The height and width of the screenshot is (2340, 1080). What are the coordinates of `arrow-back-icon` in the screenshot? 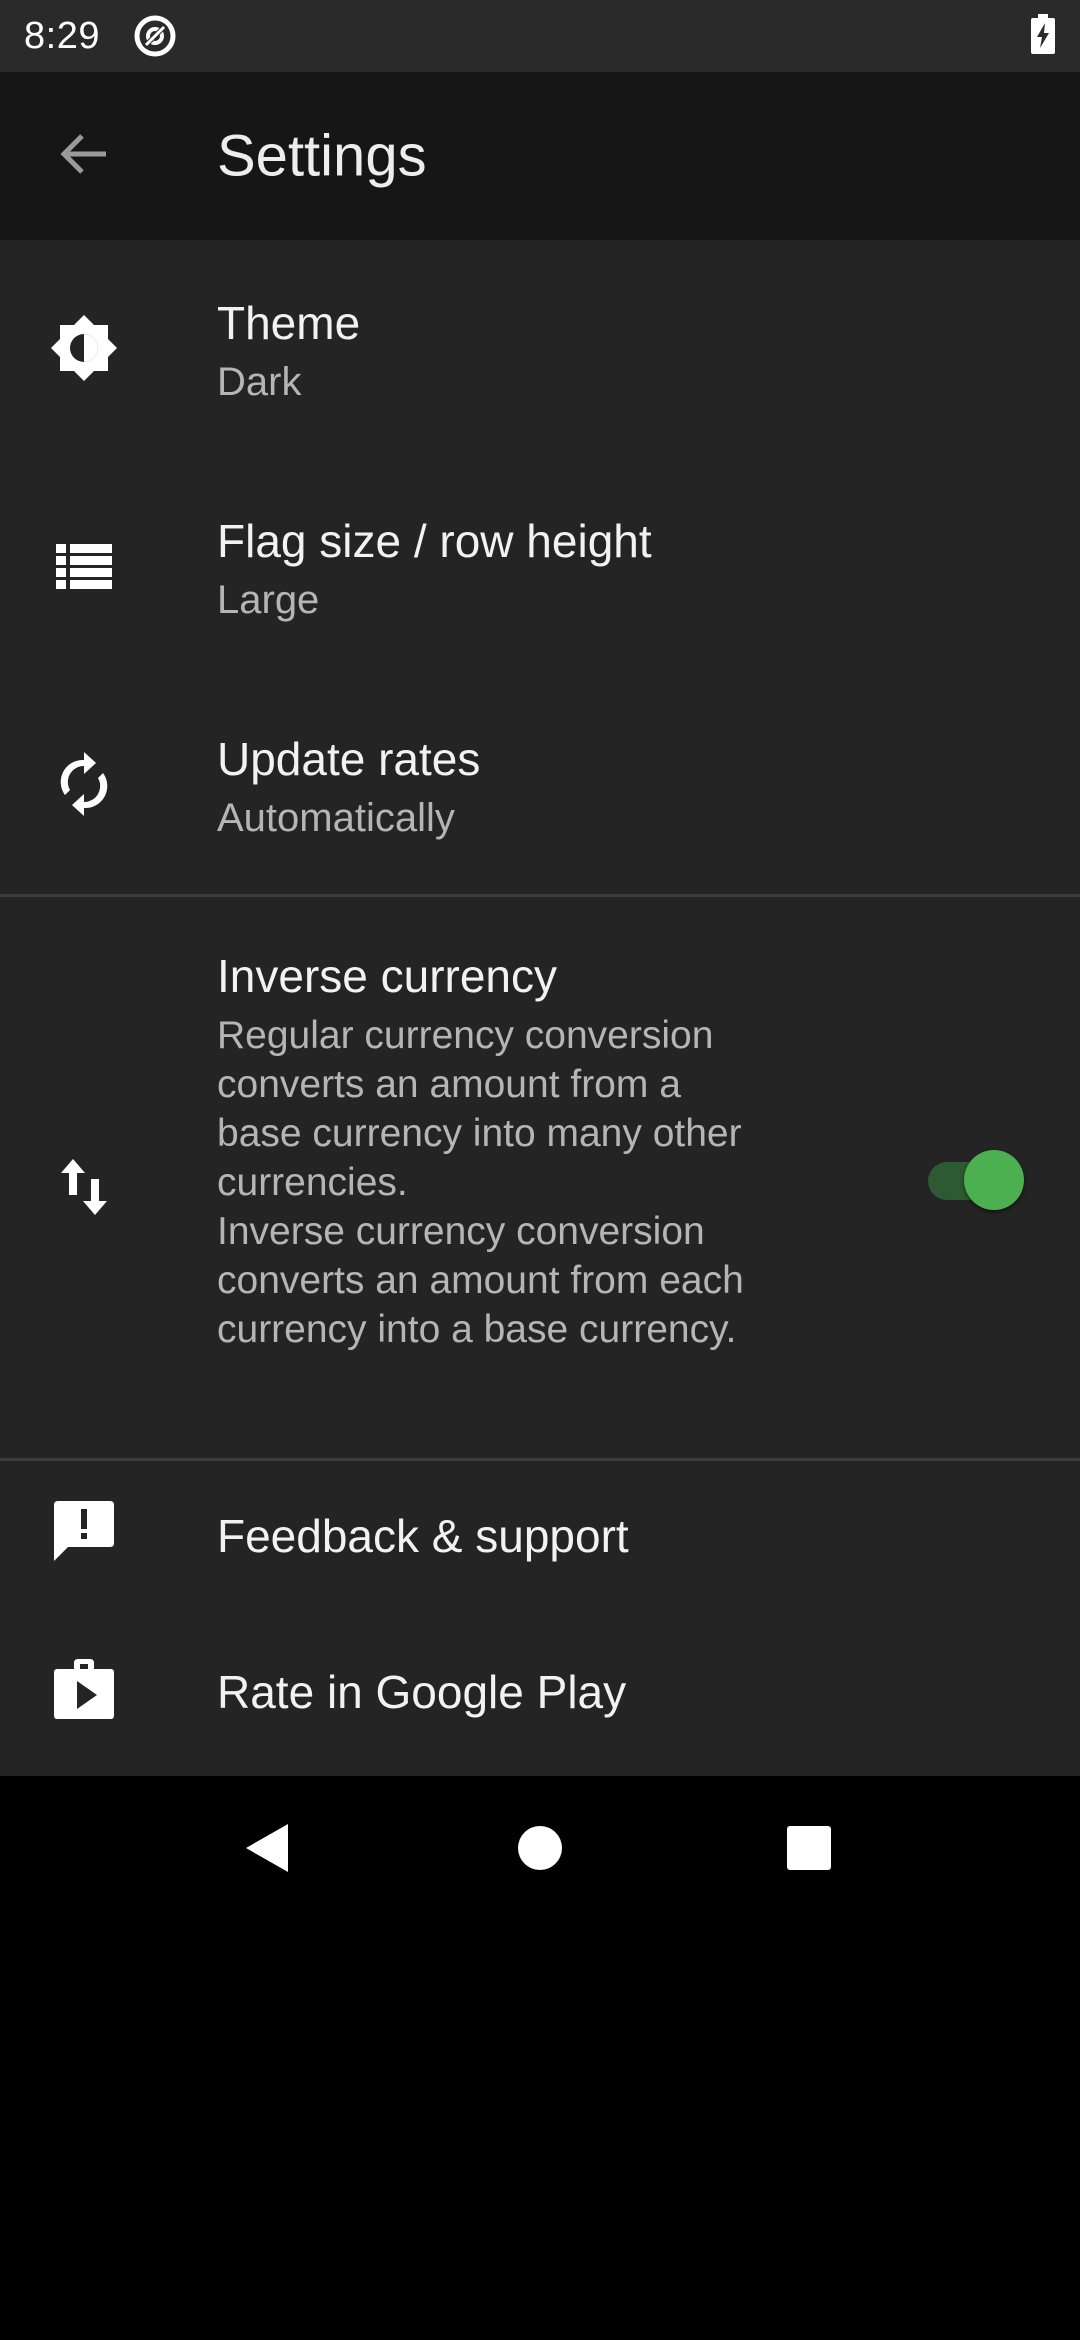 It's located at (84, 156).